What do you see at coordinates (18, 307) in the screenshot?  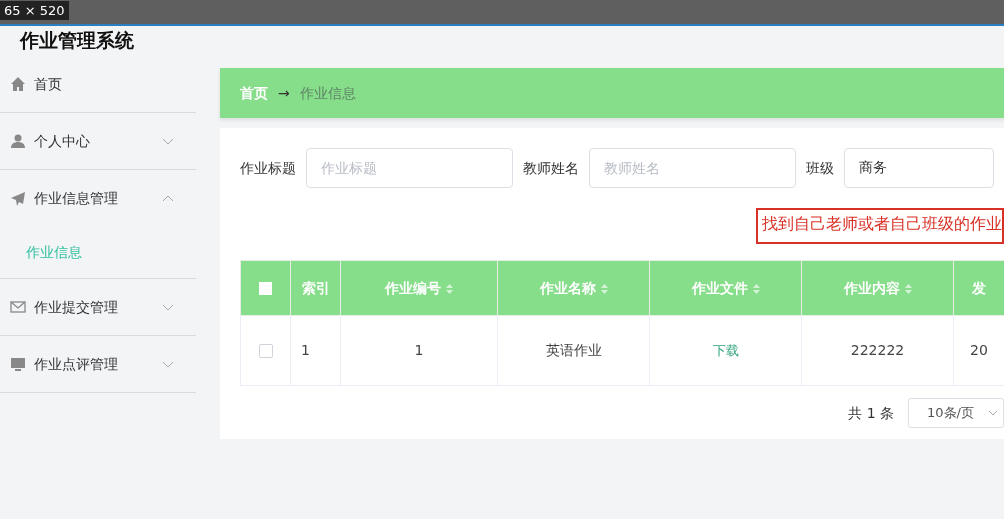 I see `envelope-icon` at bounding box center [18, 307].